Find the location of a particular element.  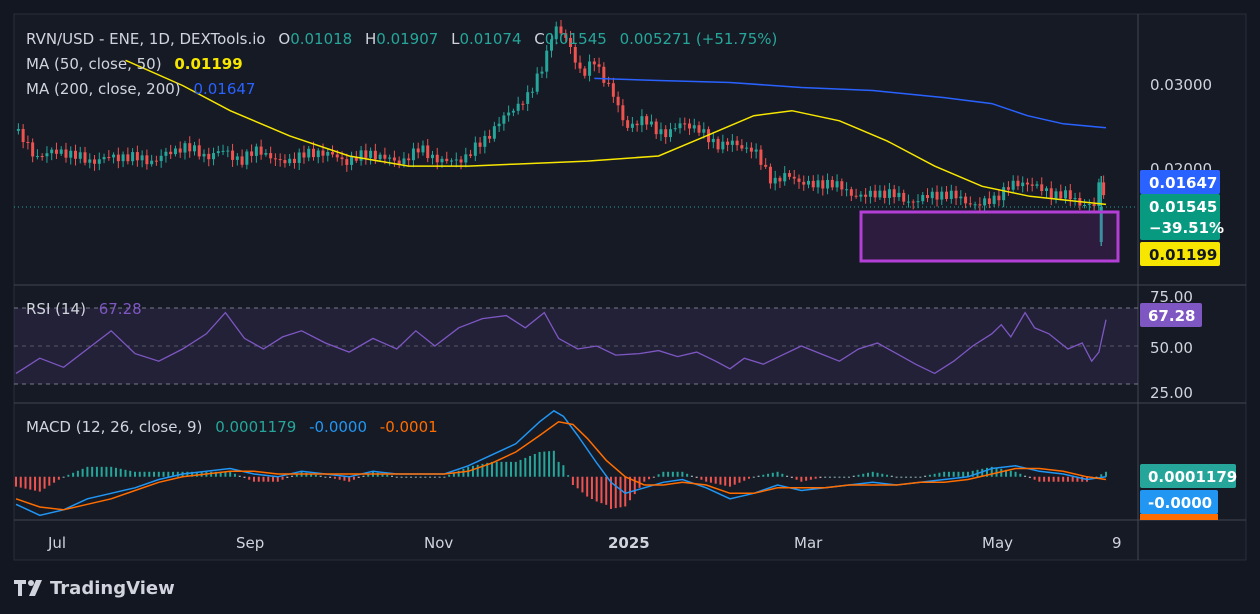

svg-text: 67.28 is located at coordinates (1171, 316).